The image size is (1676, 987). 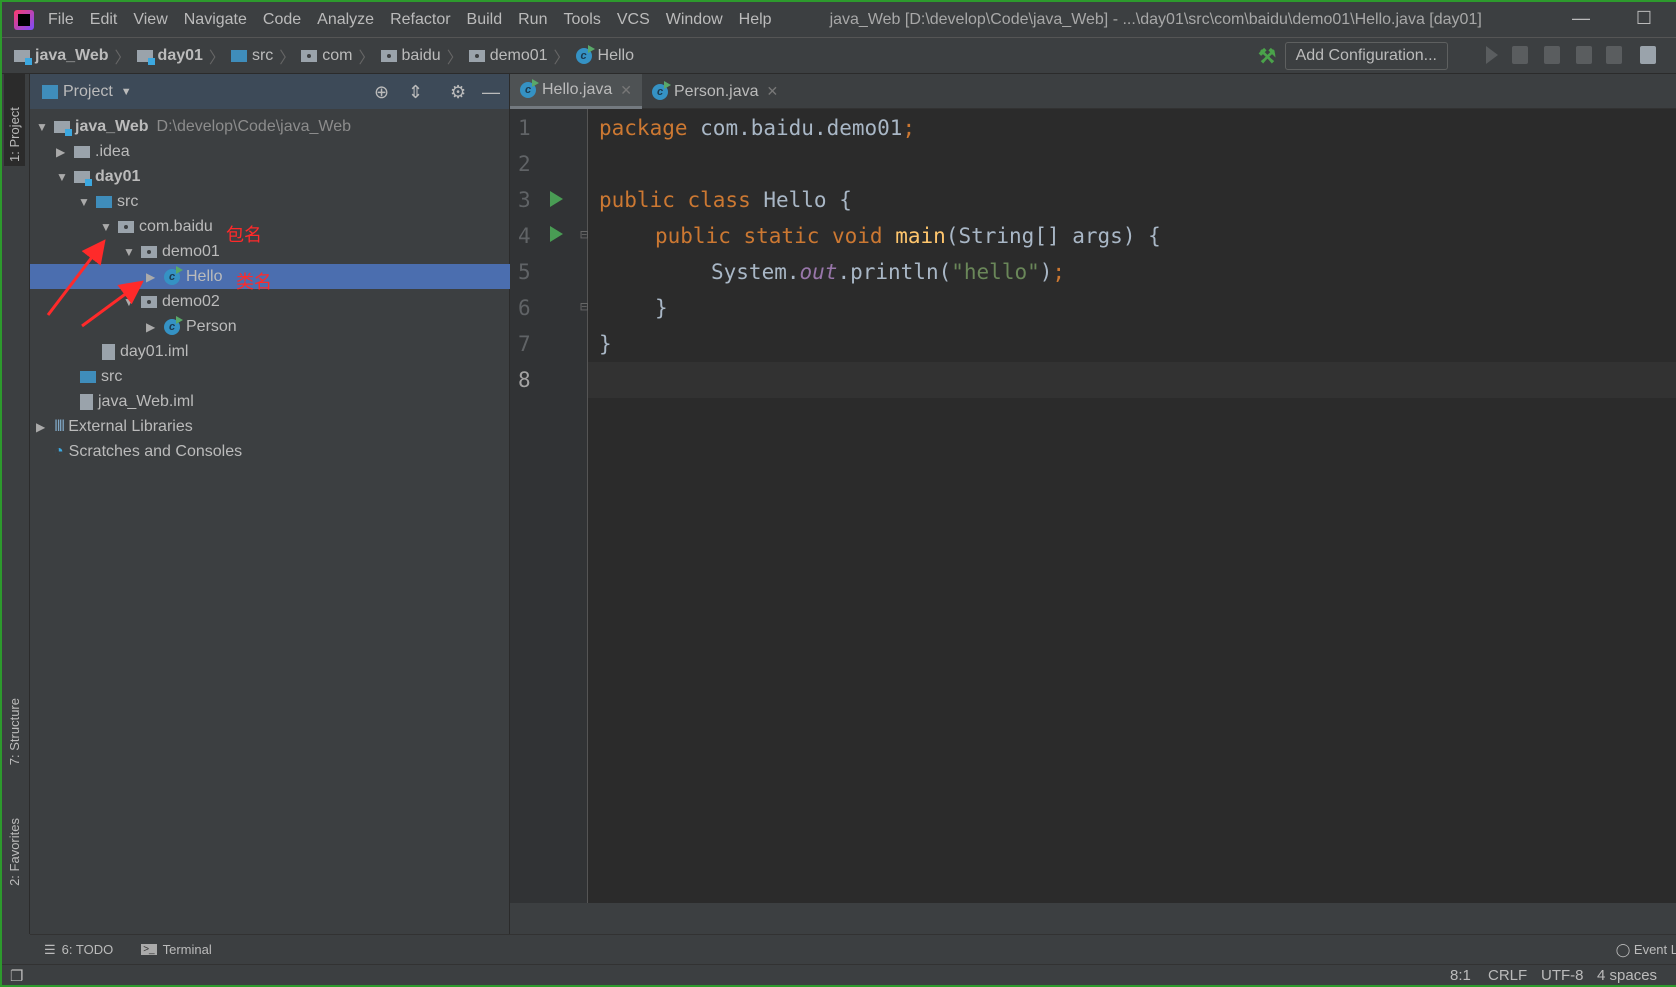 I want to click on tree-item-java-web-iml: java_Web.iml, so click(x=270, y=401).